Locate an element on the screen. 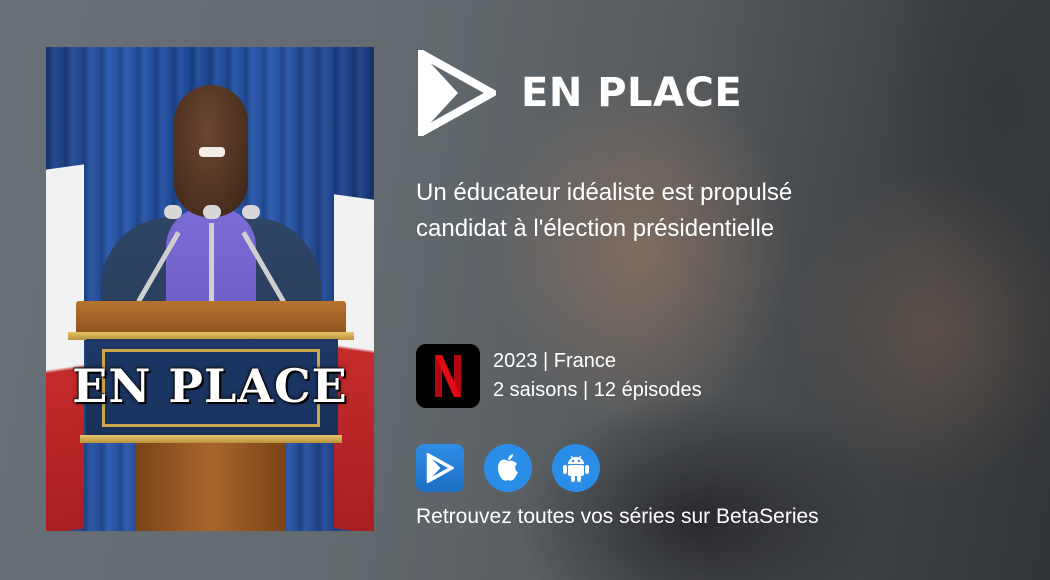 Image resolution: width=1050 pixels, height=580 pixels. poster-podium-base is located at coordinates (211, 487).